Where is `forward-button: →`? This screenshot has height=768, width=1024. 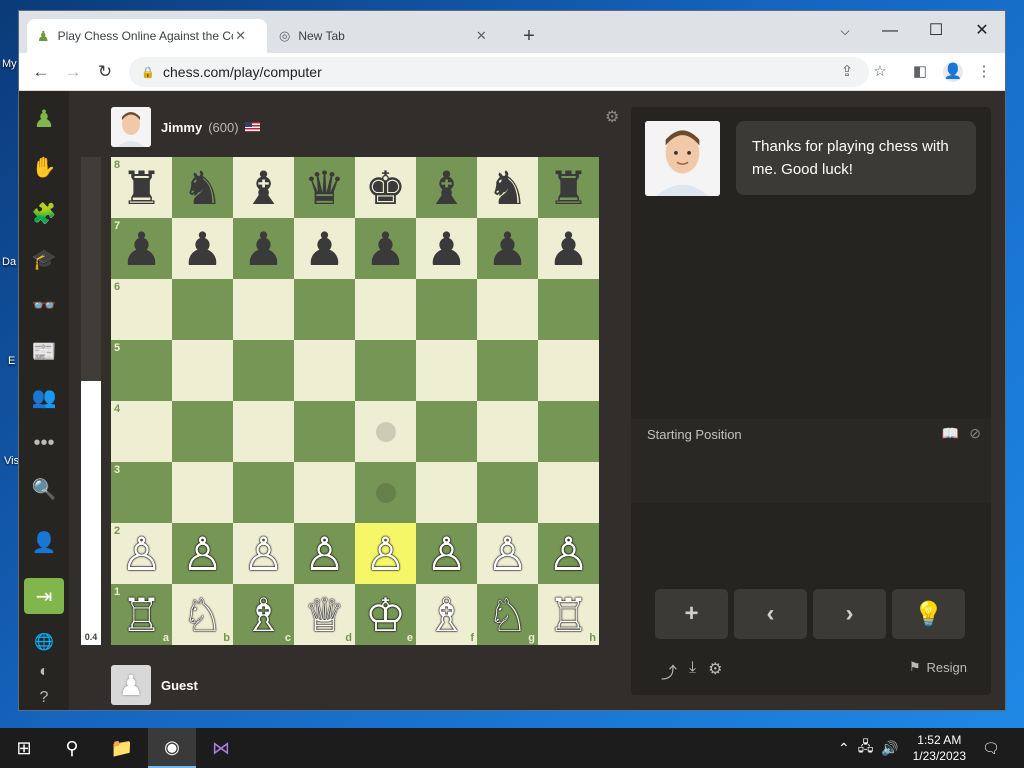
forward-button: → is located at coordinates (73, 72).